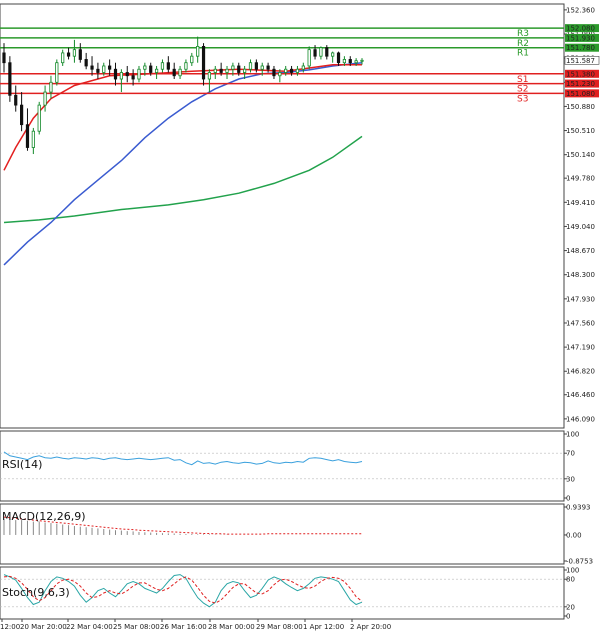 The image size is (600, 634). Describe the element at coordinates (580, 348) in the screenshot. I see `price-tick-label: 147.190` at that location.